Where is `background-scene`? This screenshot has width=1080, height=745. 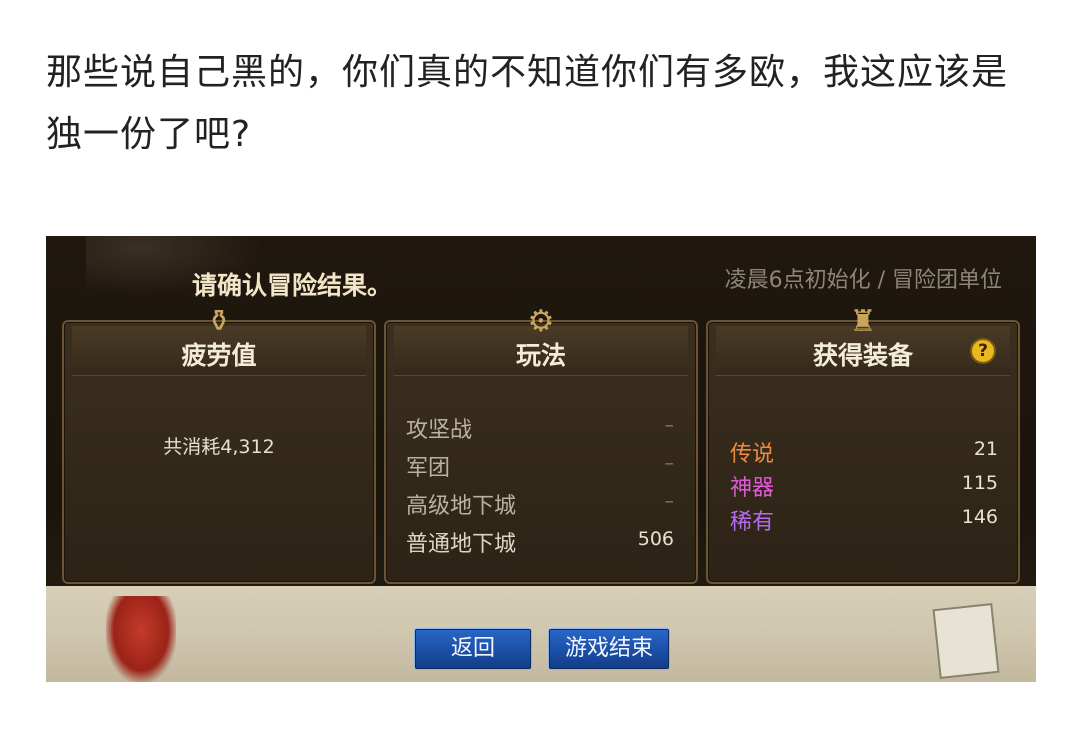 background-scene is located at coordinates (541, 634).